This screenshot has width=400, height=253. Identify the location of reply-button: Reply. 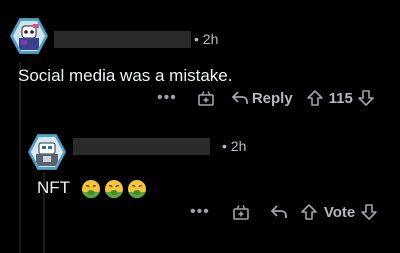
(272, 98).